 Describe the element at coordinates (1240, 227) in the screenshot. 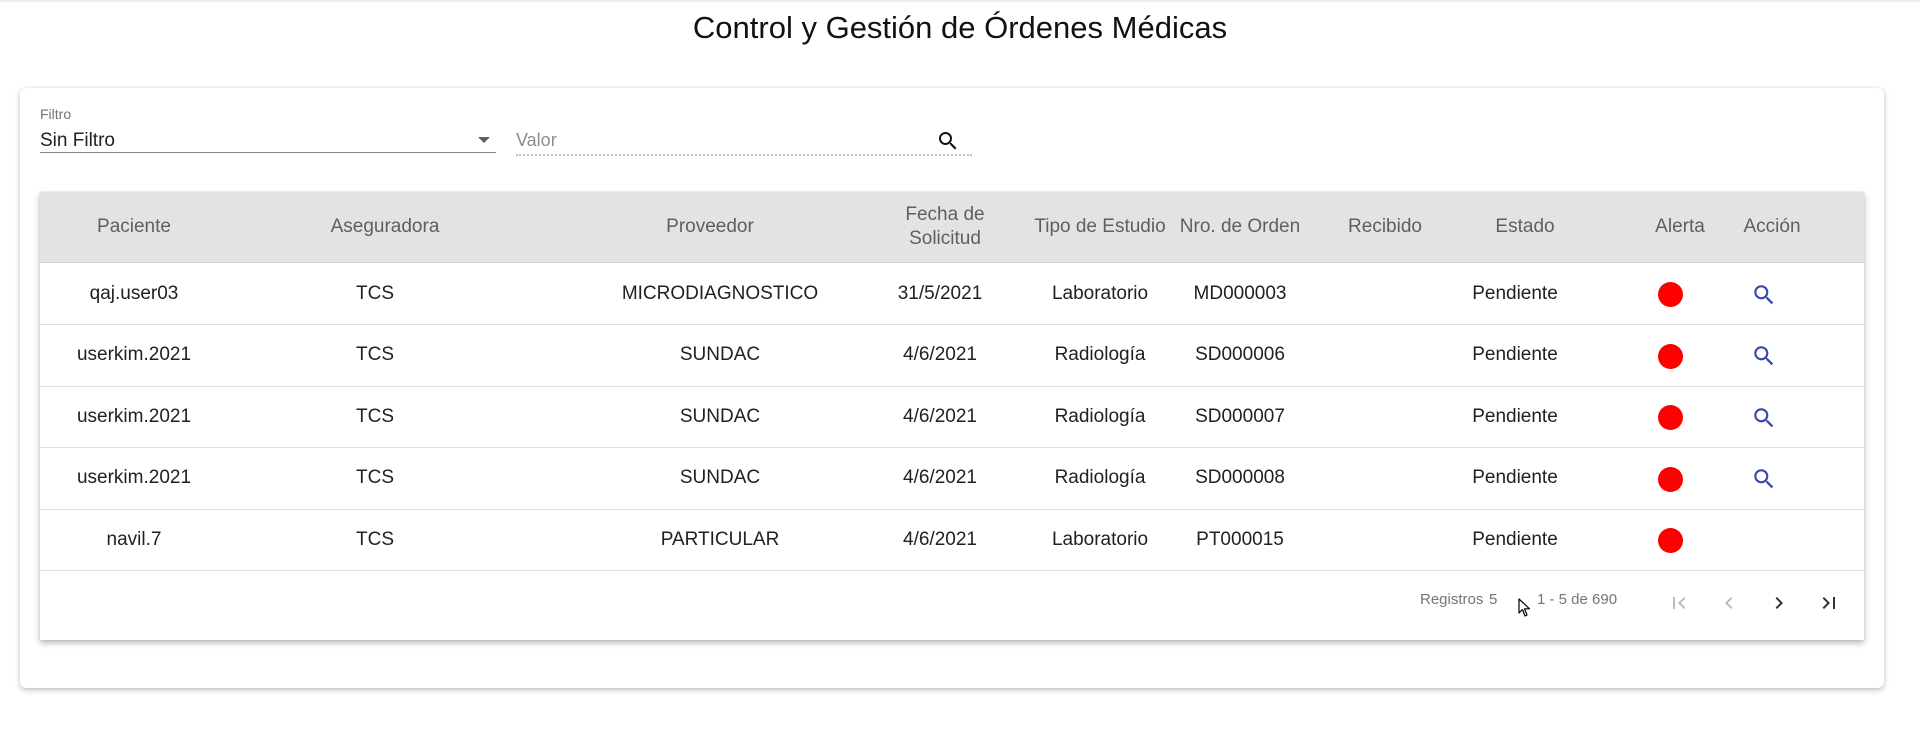

I see `header-nro-orden: Nro. de Orden` at that location.